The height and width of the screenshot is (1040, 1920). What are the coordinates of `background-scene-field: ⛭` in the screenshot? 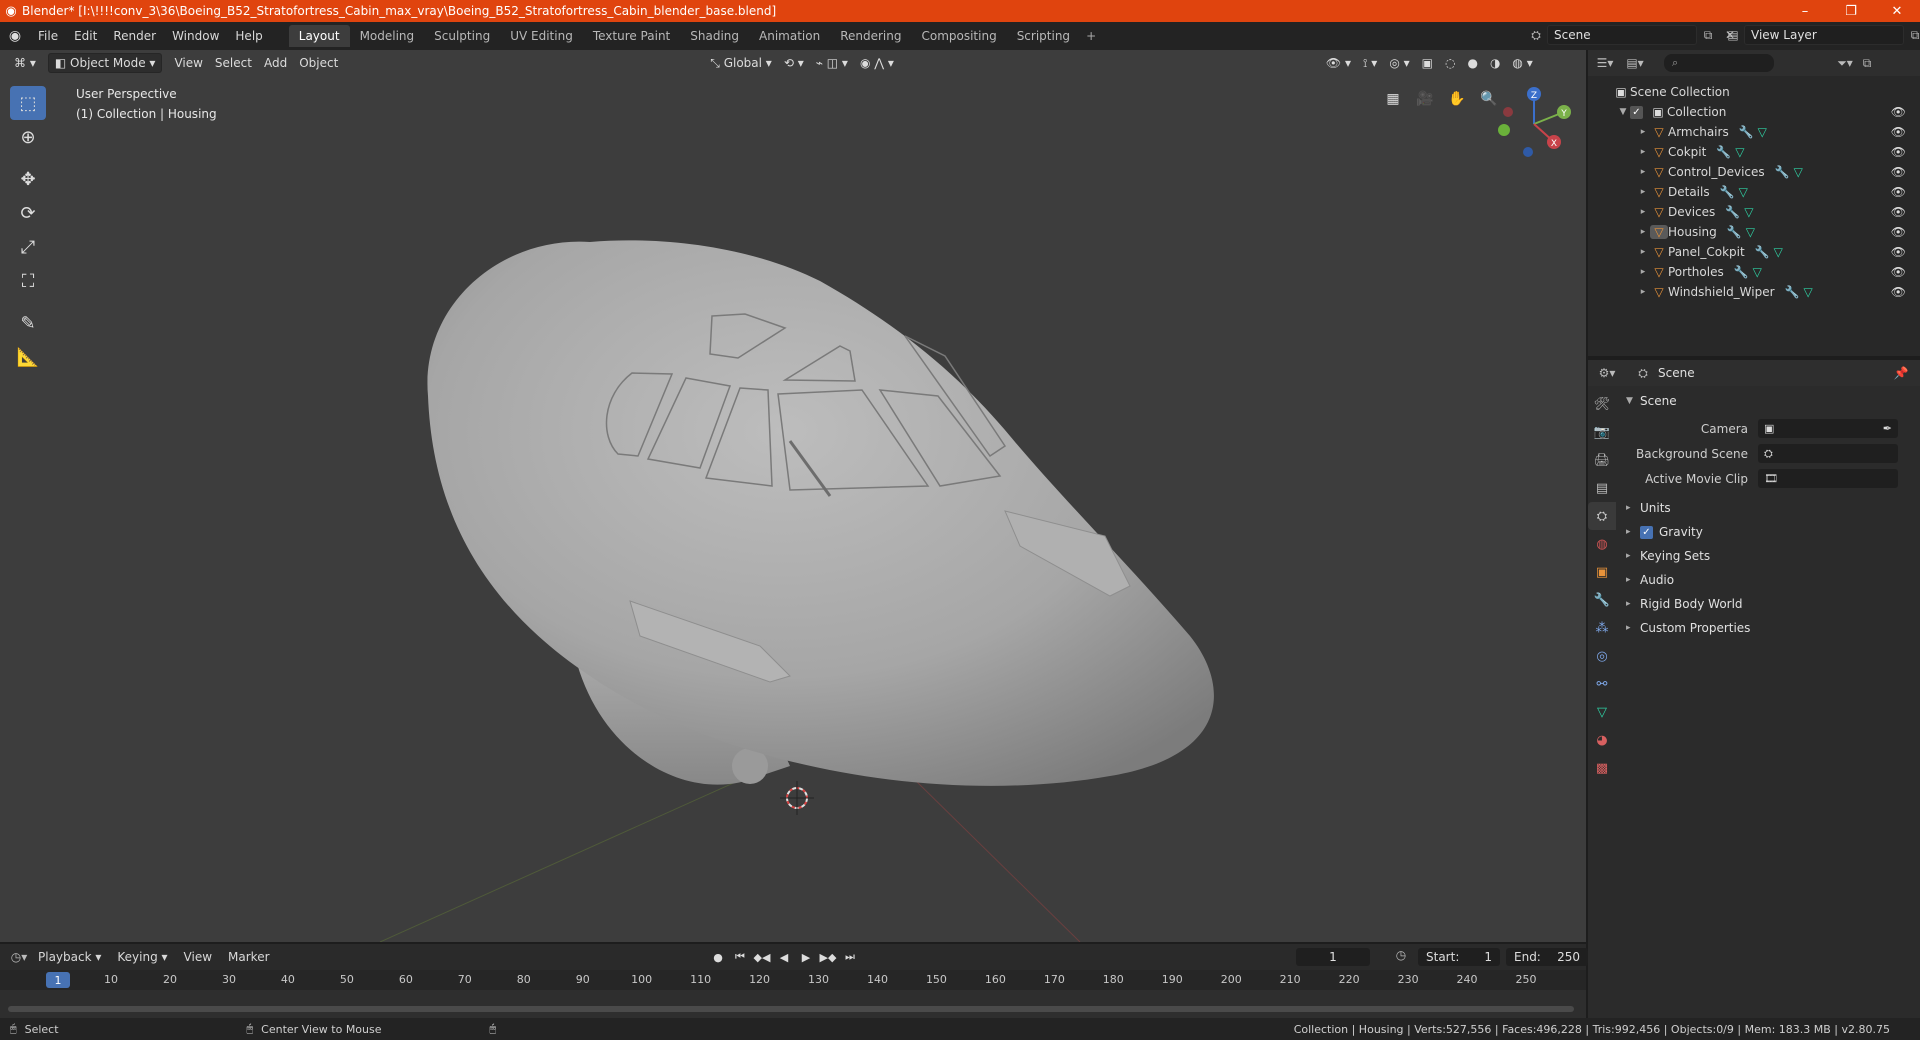 It's located at (1828, 453).